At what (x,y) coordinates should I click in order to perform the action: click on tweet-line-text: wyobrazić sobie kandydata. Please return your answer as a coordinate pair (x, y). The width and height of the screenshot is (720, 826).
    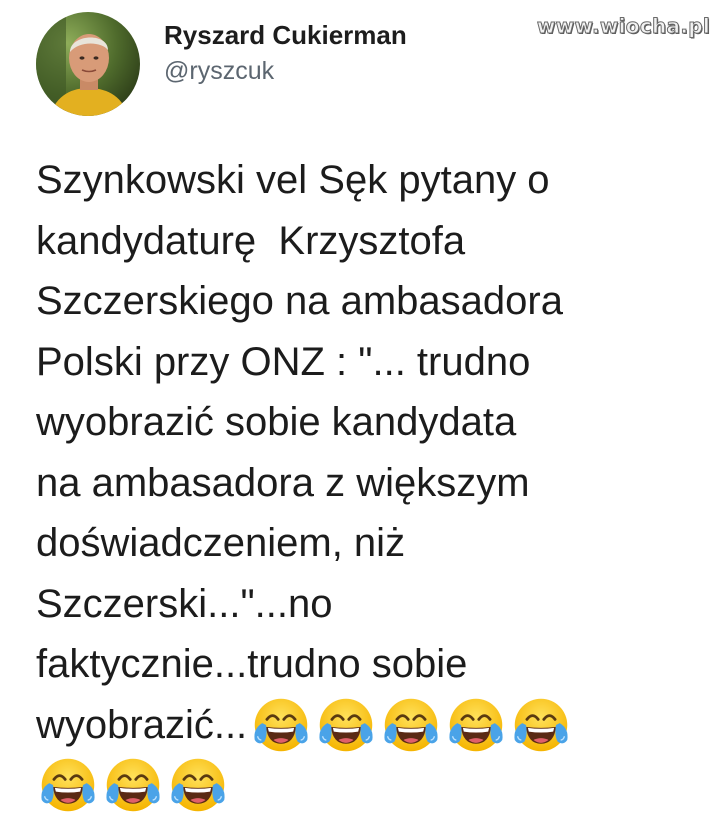
    Looking at the image, I should click on (276, 422).